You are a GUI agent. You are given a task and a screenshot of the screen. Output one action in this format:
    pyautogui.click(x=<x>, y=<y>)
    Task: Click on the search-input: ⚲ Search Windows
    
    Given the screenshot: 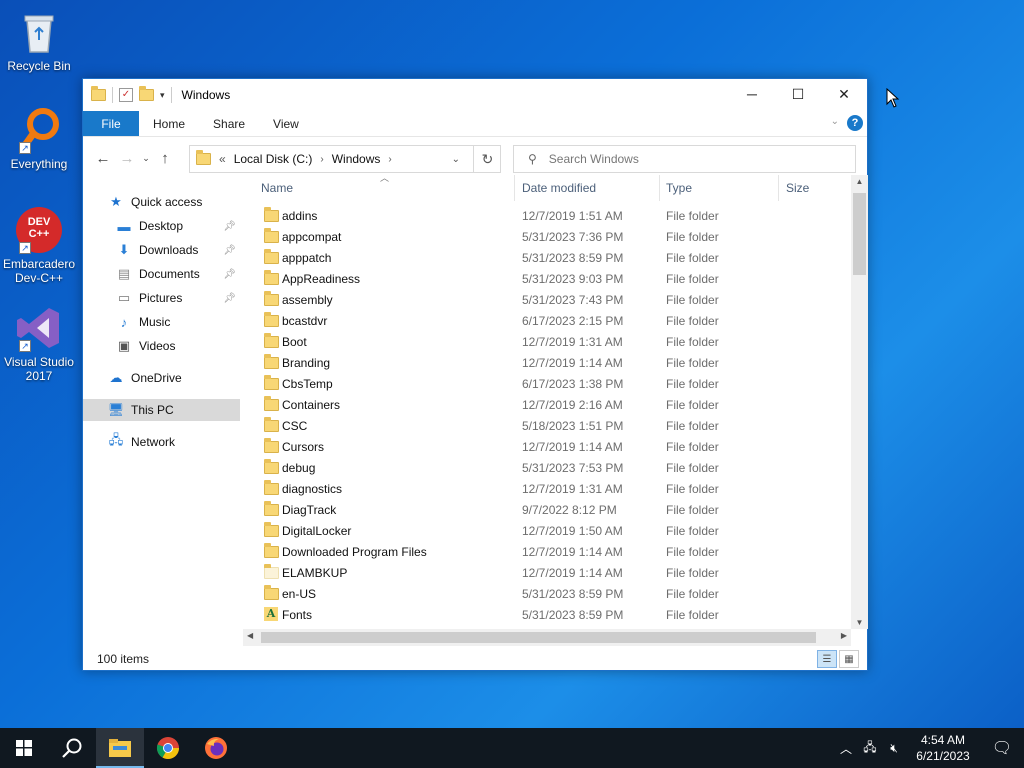 What is the action you would take?
    pyautogui.click(x=684, y=159)
    